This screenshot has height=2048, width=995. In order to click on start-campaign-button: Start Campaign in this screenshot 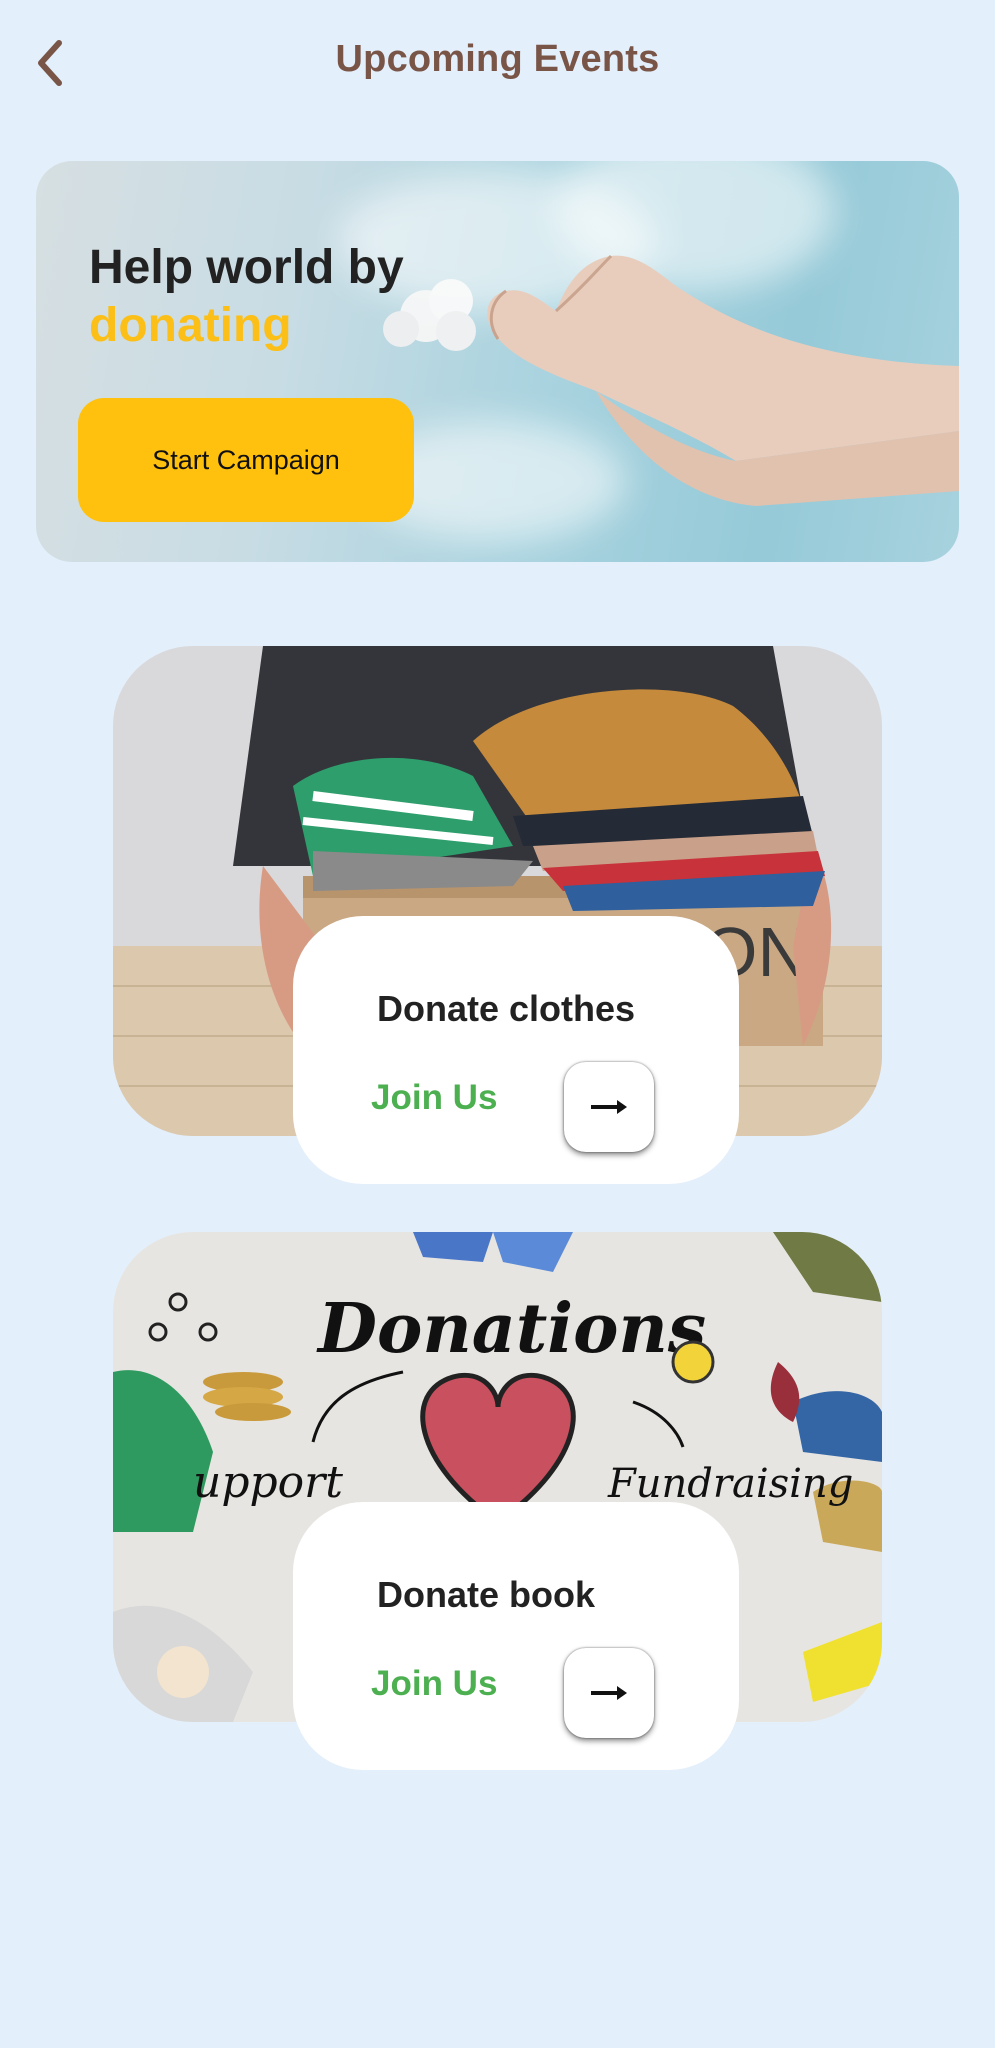, I will do `click(246, 460)`.